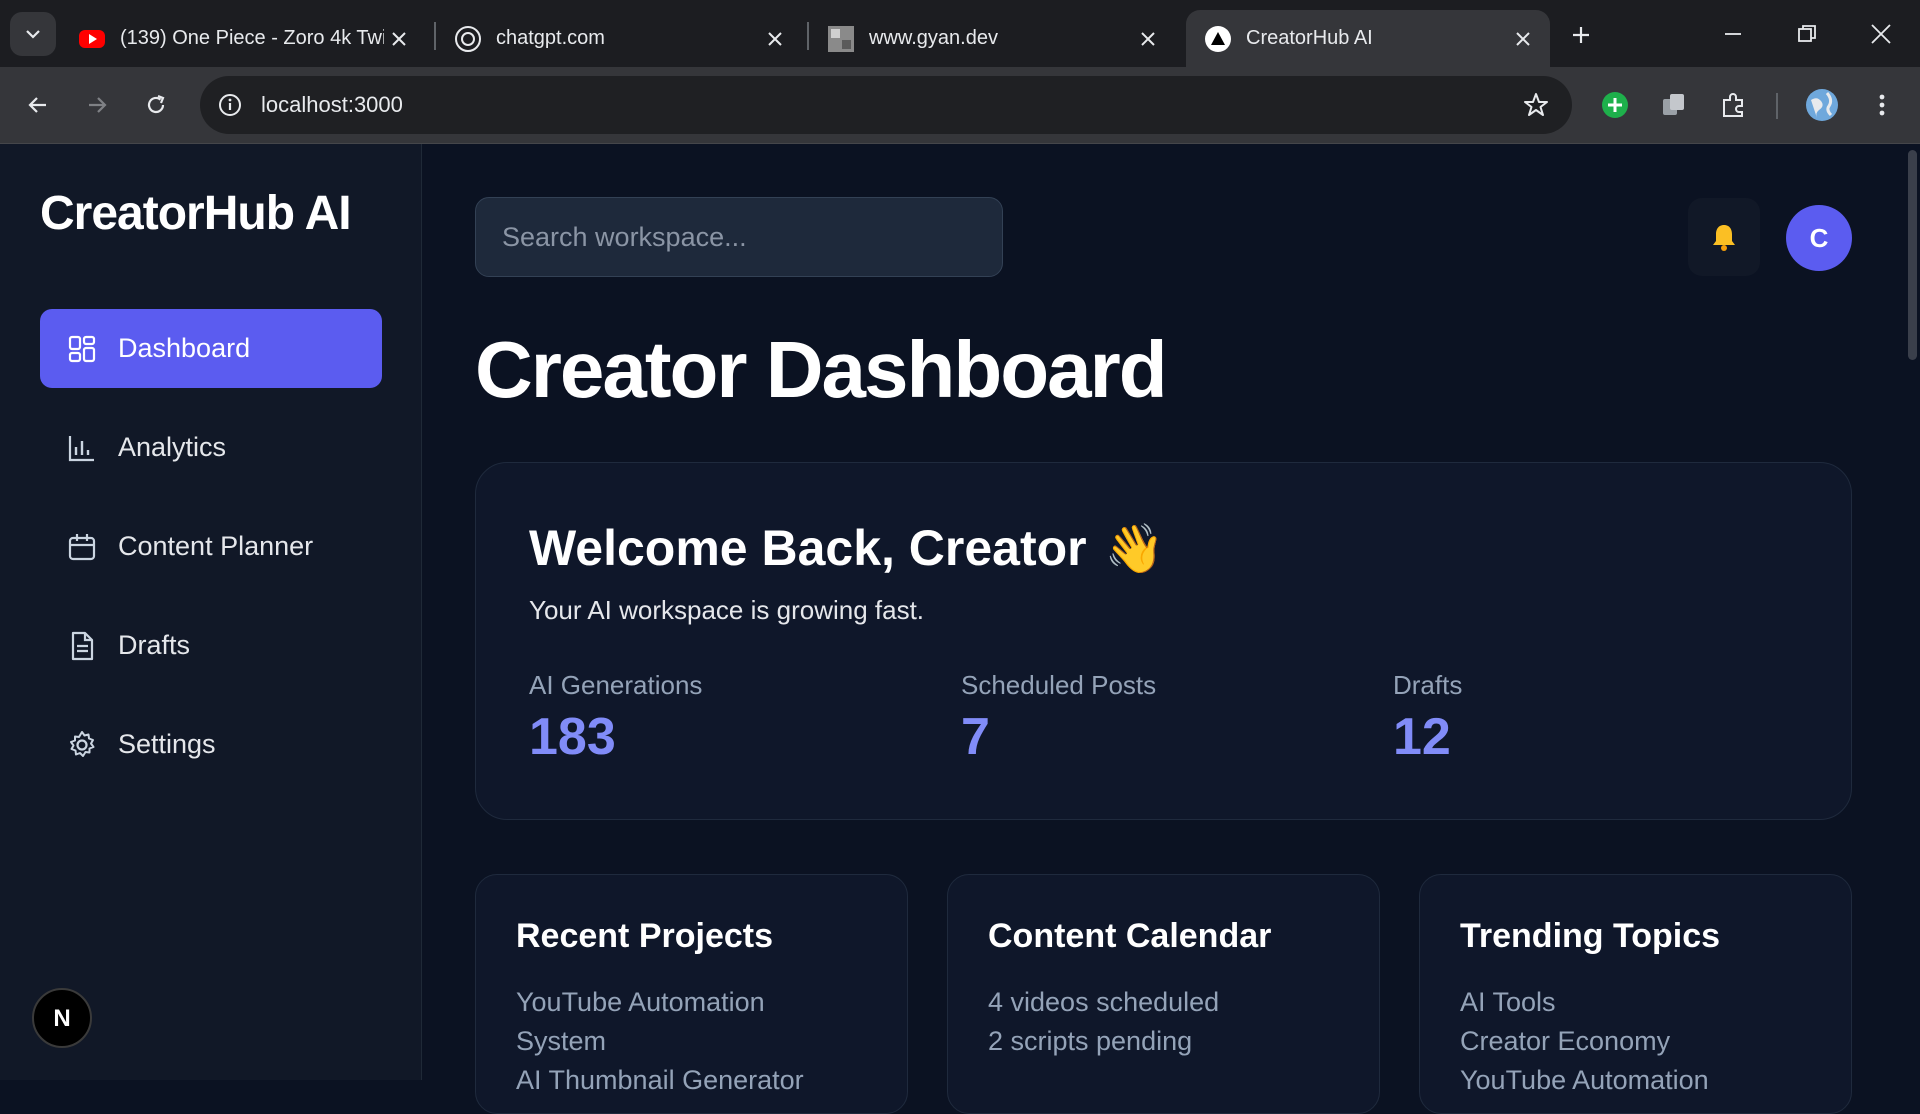 Image resolution: width=1920 pixels, height=1114 pixels. I want to click on sidebar-item-settings: Settings, so click(211, 744).